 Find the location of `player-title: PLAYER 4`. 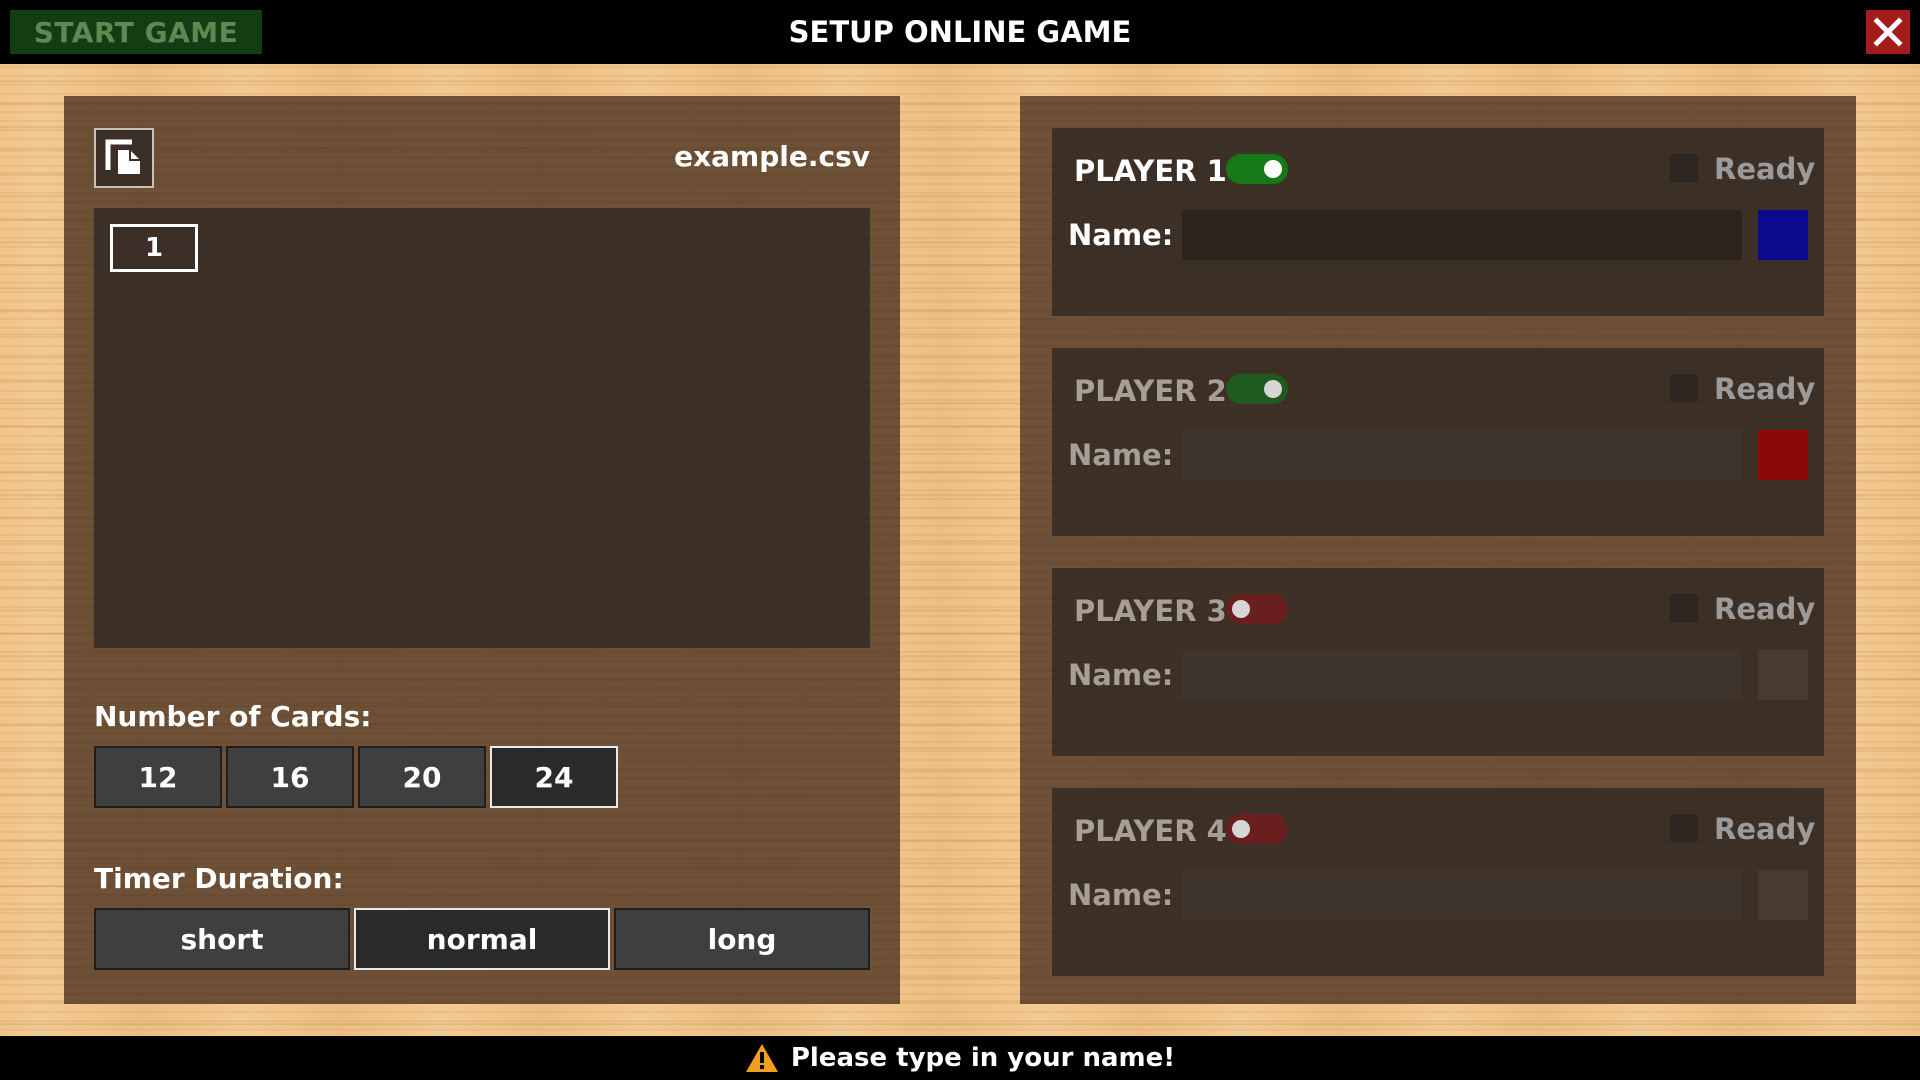

player-title: PLAYER 4 is located at coordinates (1150, 831).